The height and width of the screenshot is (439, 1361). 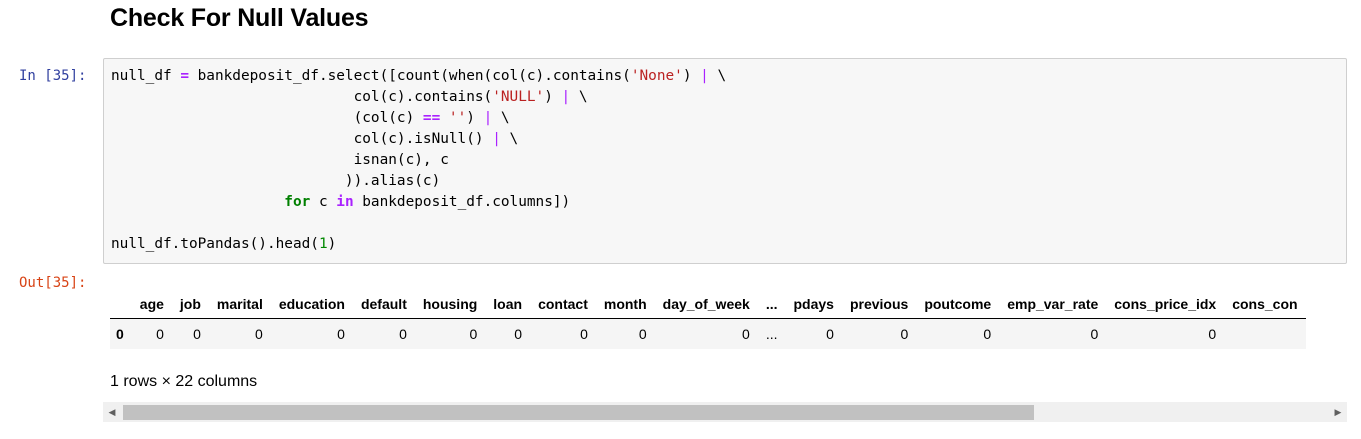 I want to click on table-header-cell: loan, so click(x=508, y=304).